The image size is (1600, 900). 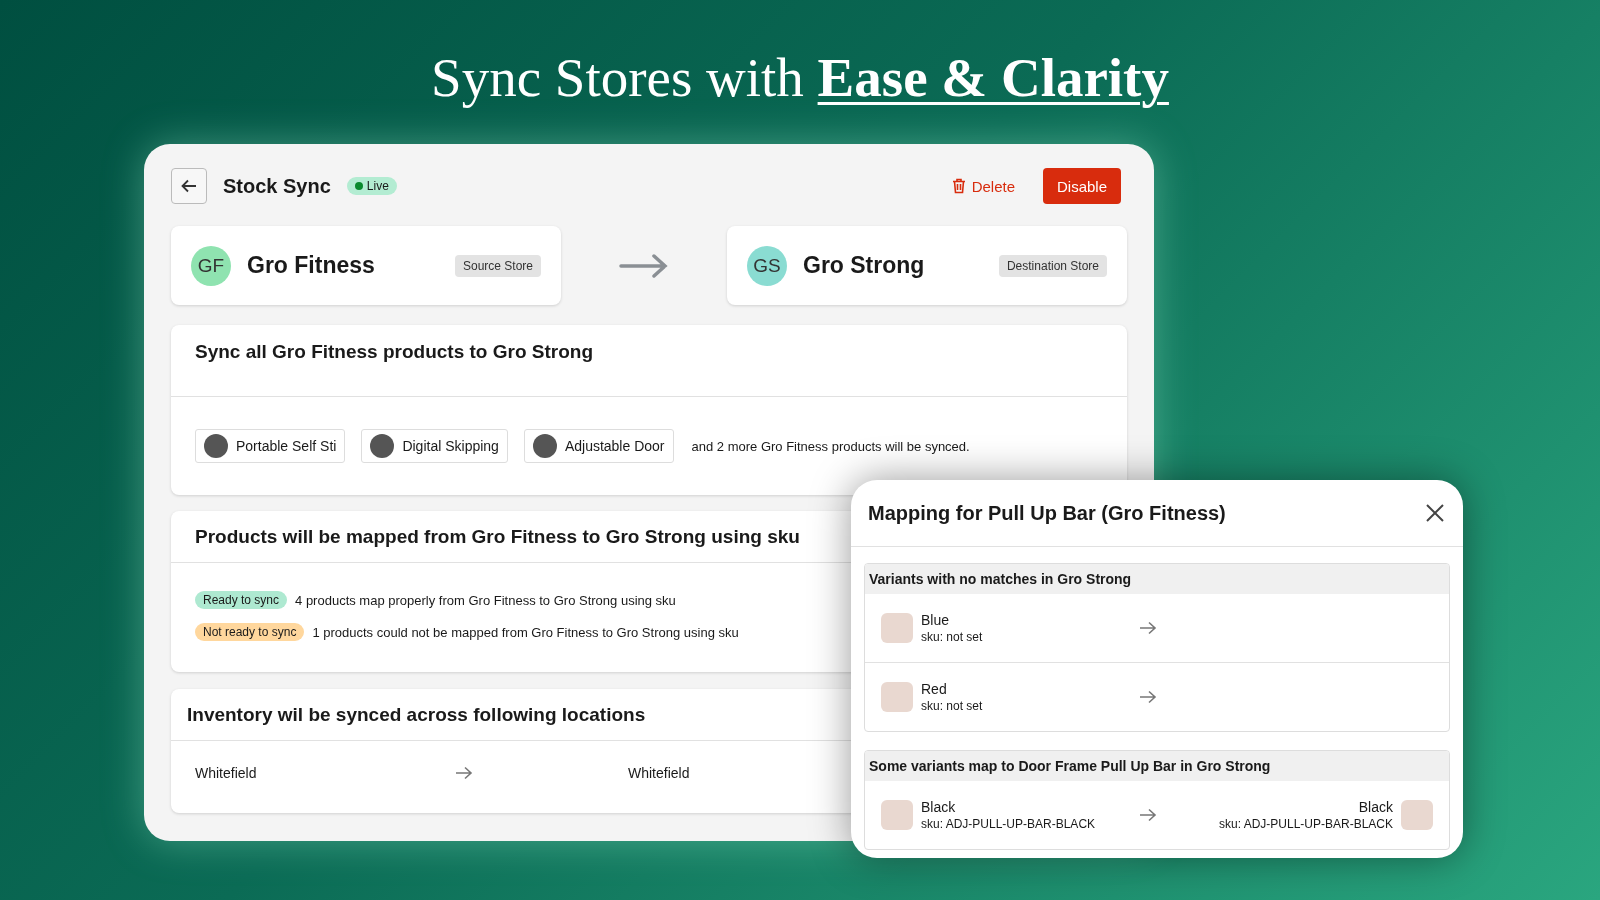 What do you see at coordinates (394, 351) in the screenshot?
I see `card-title: Sync all Gro Fitness products to Gro Strong` at bounding box center [394, 351].